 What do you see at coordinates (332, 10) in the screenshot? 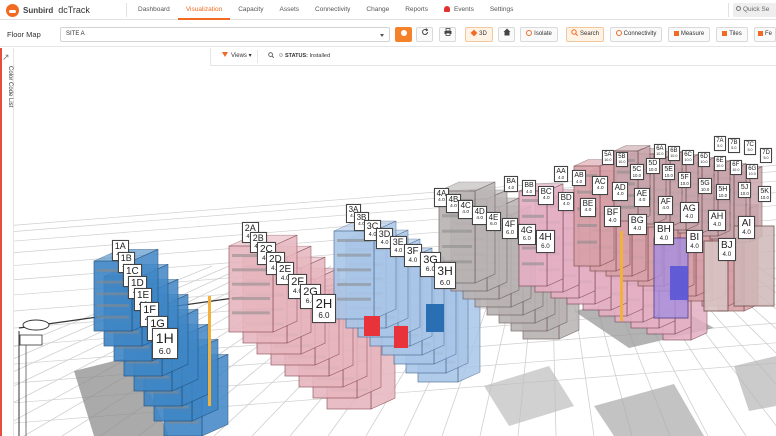
I see `nav-connectivity: Connectivity` at bounding box center [332, 10].